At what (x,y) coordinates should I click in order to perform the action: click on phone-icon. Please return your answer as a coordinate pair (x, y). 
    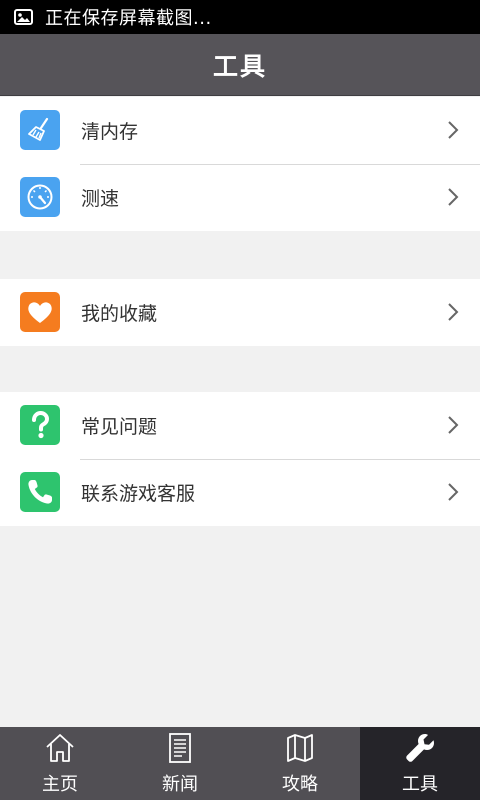
    Looking at the image, I should click on (40, 492).